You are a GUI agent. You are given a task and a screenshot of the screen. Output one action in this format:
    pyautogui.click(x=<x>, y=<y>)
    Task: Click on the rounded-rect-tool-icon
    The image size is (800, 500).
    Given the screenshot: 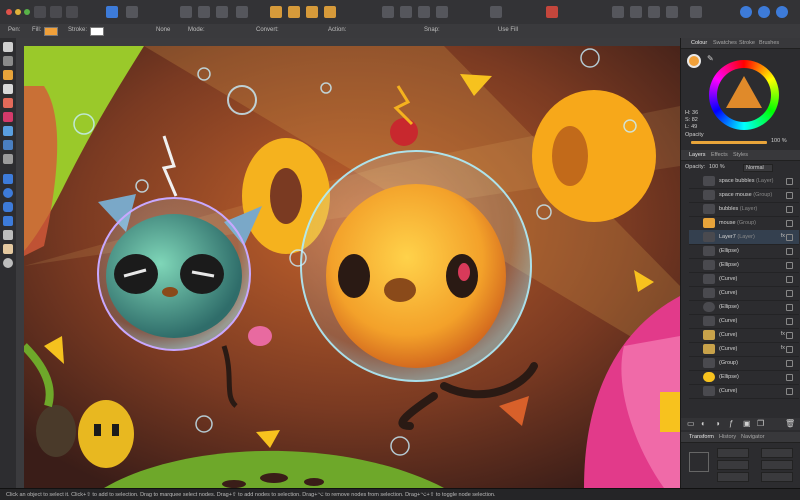 What is the action you would take?
    pyautogui.click(x=8, y=207)
    